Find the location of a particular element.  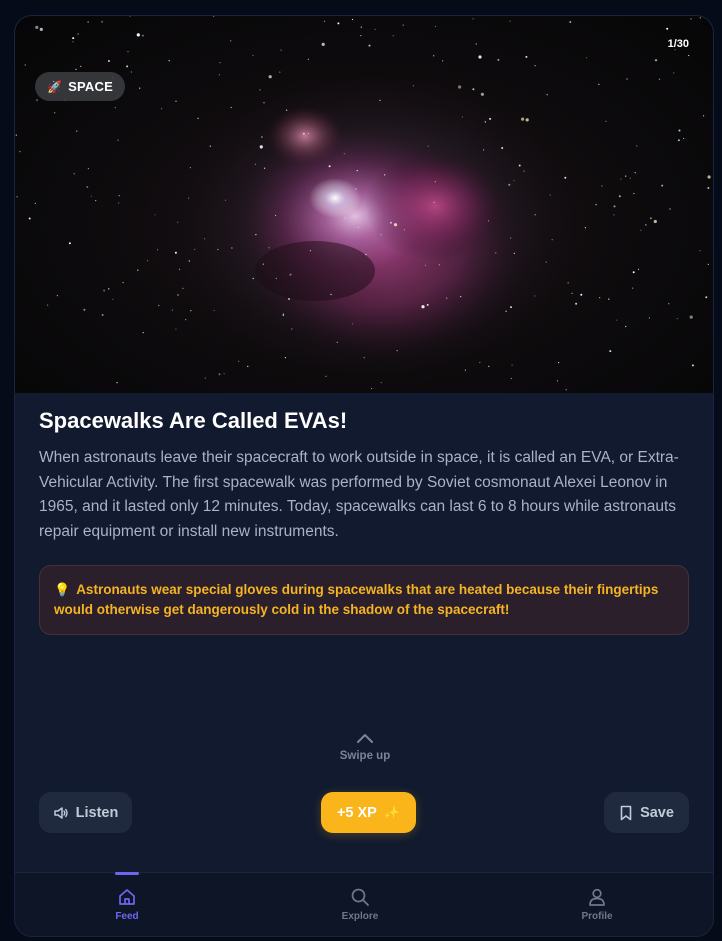

save-button: Save is located at coordinates (646, 812).